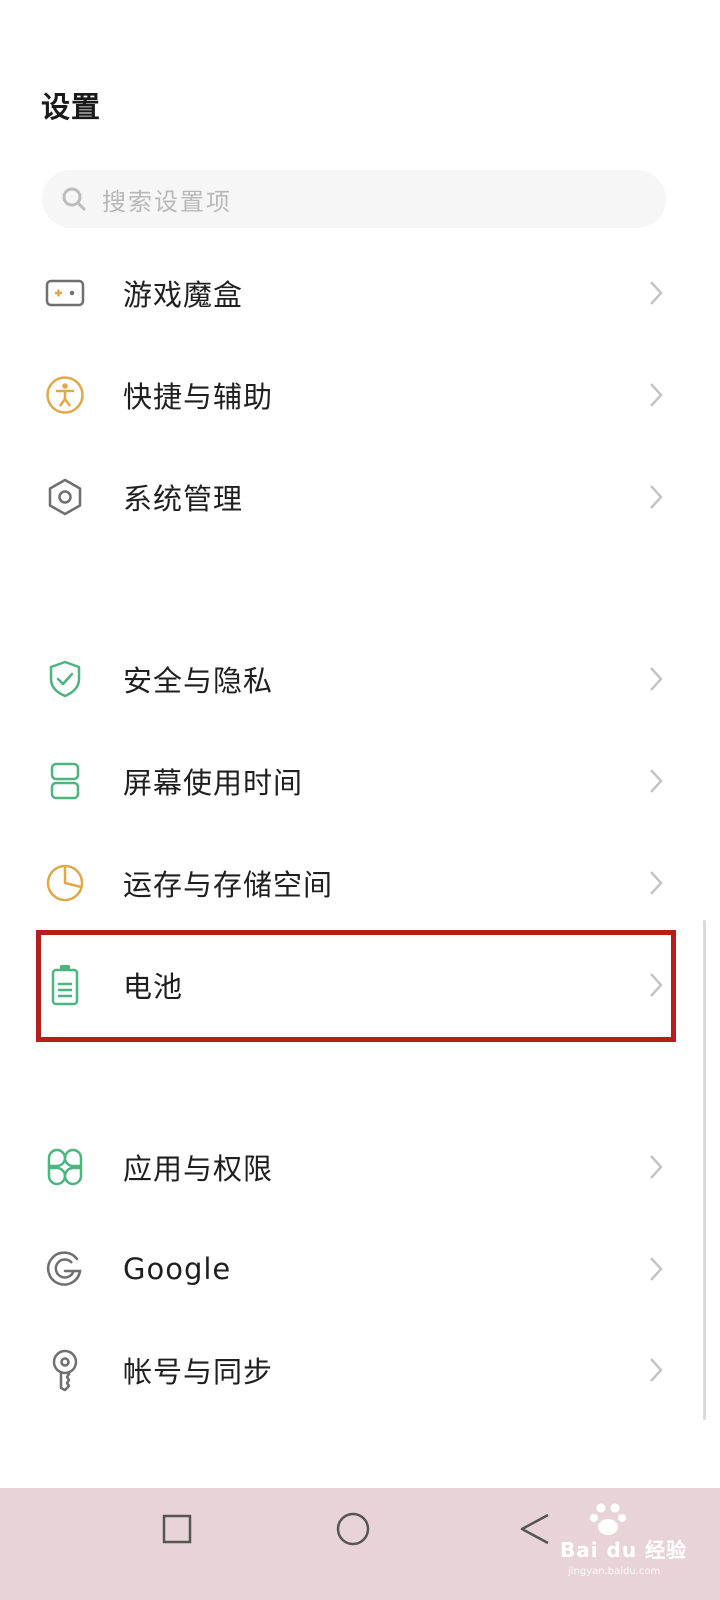 This screenshot has height=1600, width=720. What do you see at coordinates (353, 1529) in the screenshot?
I see `home-button` at bounding box center [353, 1529].